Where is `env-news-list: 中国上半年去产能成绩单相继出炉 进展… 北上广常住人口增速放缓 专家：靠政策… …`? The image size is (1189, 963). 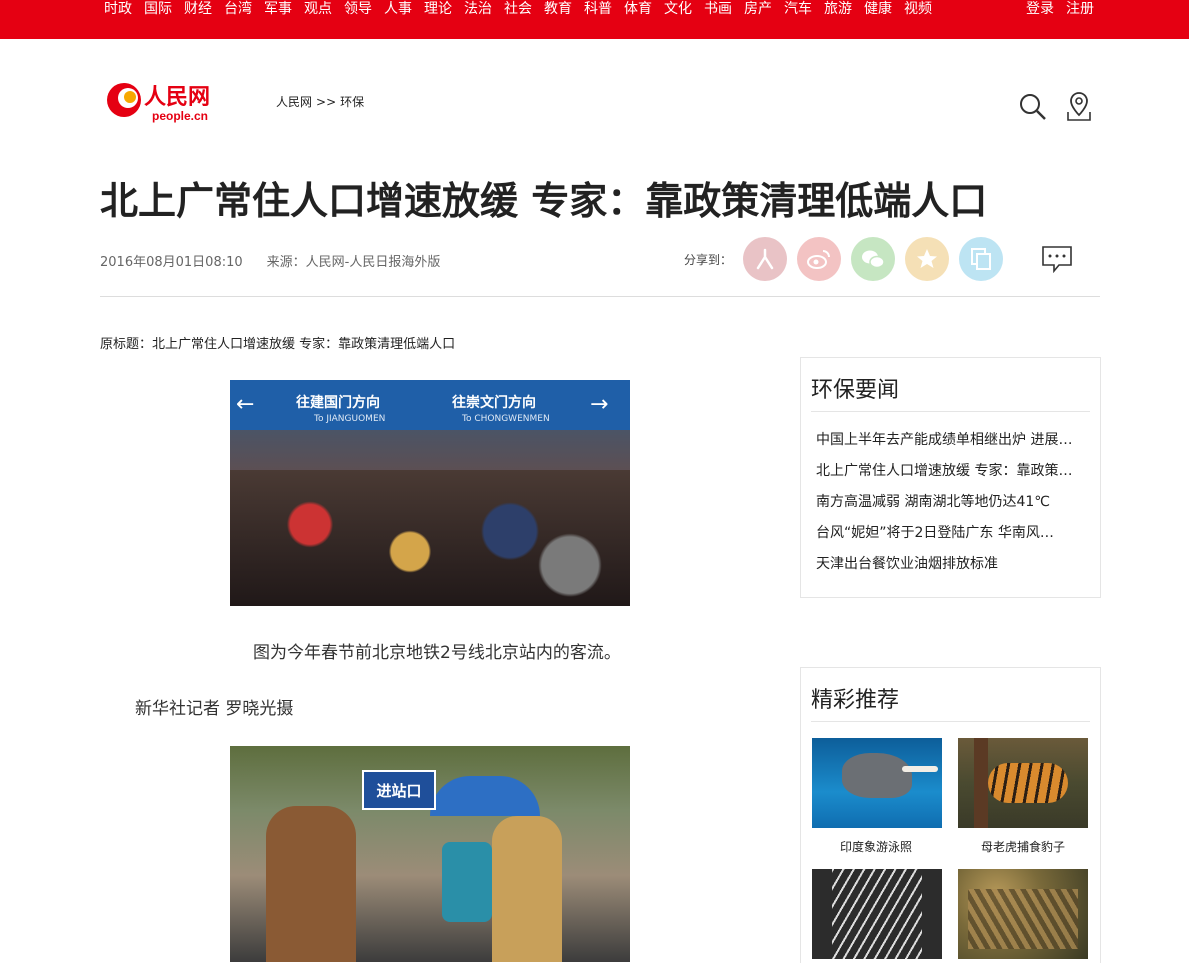 env-news-list: 中国上半年去产能成绩单相继出炉 进展… 北上广常住人口增速放缓 专家：靠政策… … is located at coordinates (947, 507).